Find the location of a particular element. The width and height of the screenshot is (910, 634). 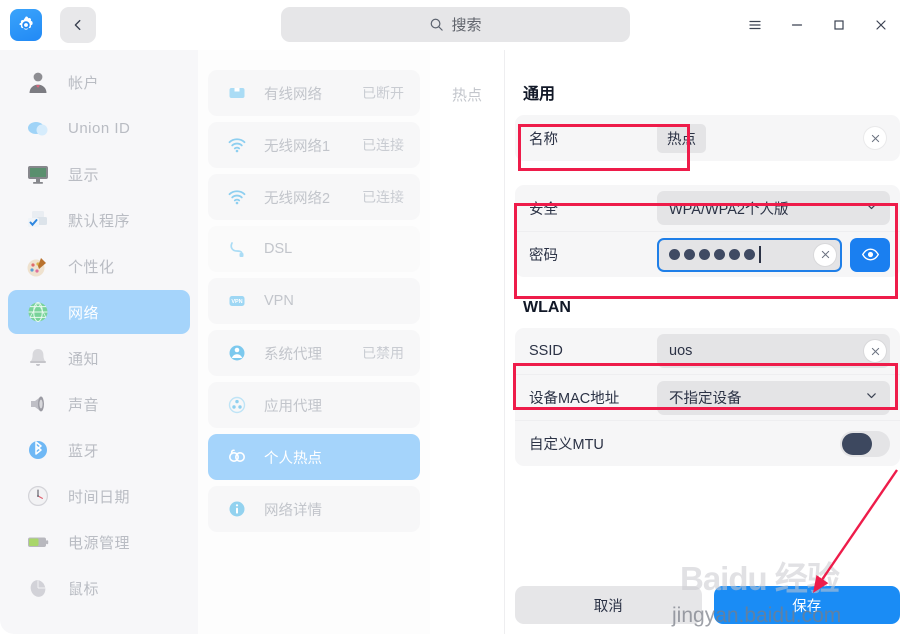

network-item-label: 系统代理 is located at coordinates (293, 354).